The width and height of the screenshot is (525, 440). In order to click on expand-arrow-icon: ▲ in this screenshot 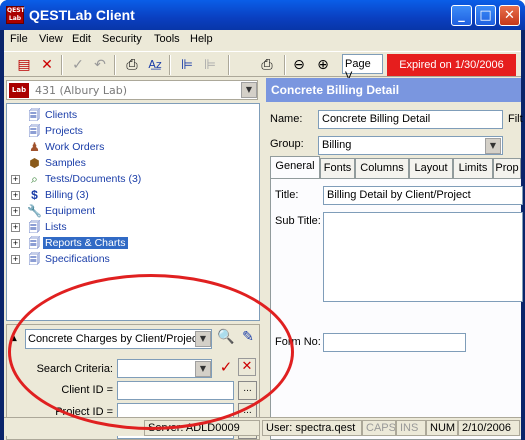, I will do `click(13, 338)`.